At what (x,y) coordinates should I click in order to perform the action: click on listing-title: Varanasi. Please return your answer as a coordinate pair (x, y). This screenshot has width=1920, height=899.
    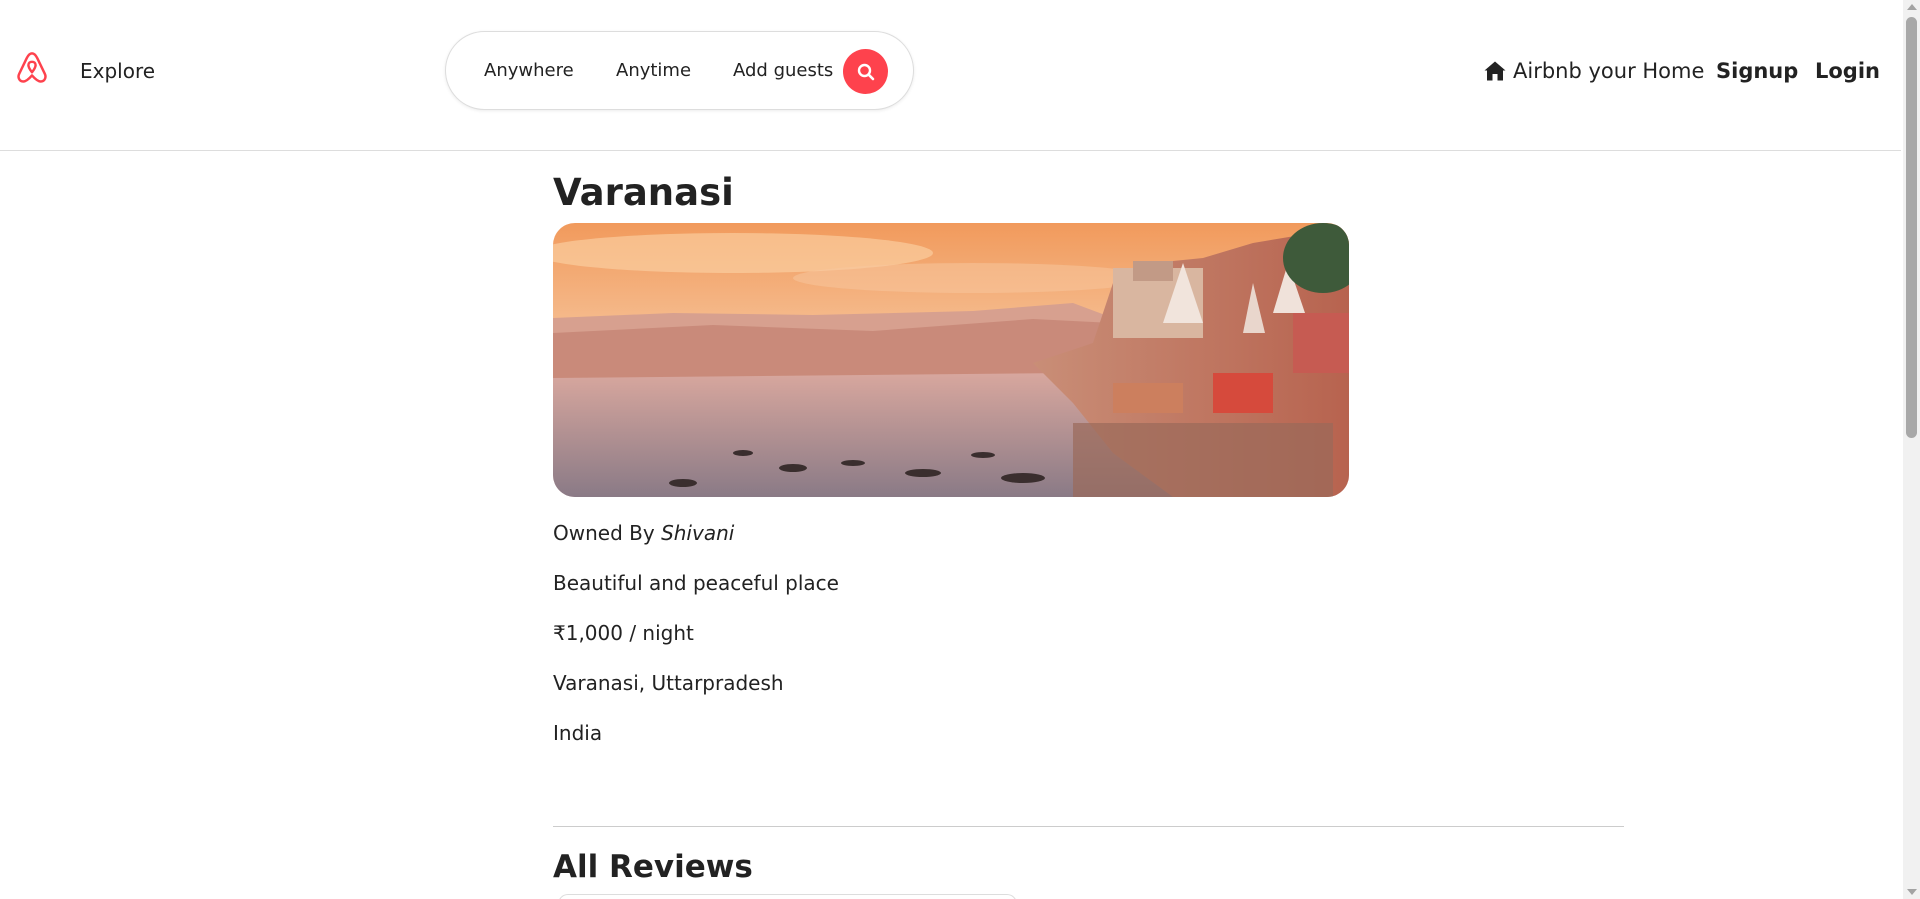
    Looking at the image, I should click on (643, 192).